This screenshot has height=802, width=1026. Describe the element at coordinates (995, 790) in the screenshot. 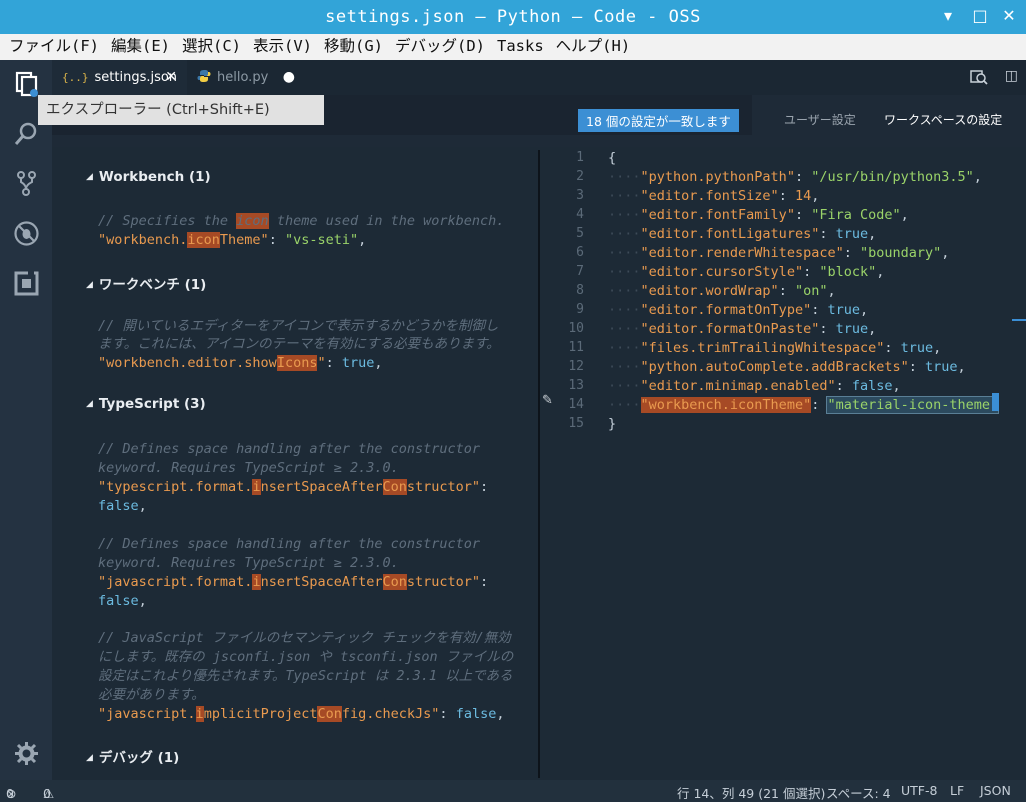

I see `language-mode: JSON` at that location.